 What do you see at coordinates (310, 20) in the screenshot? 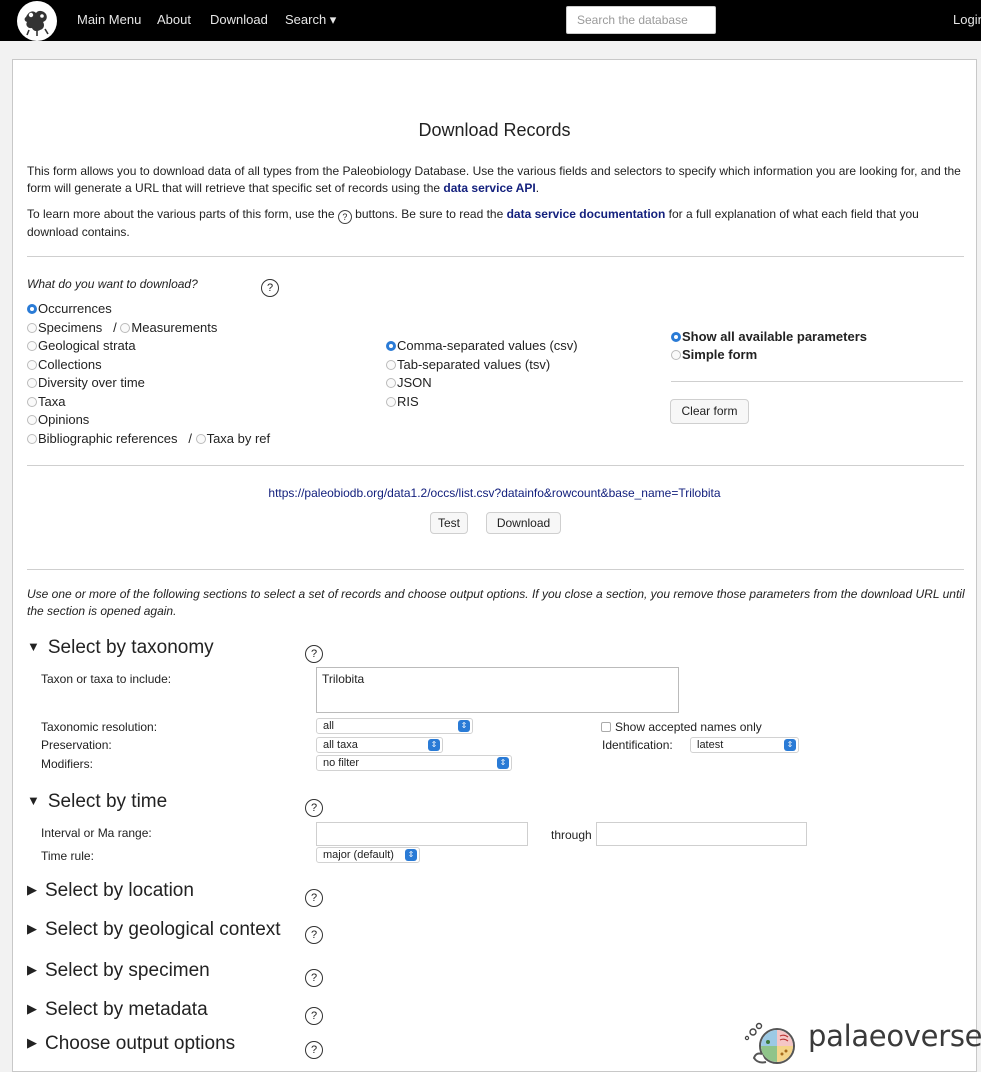
I see `nav-search-dropdown: Search ▾` at bounding box center [310, 20].